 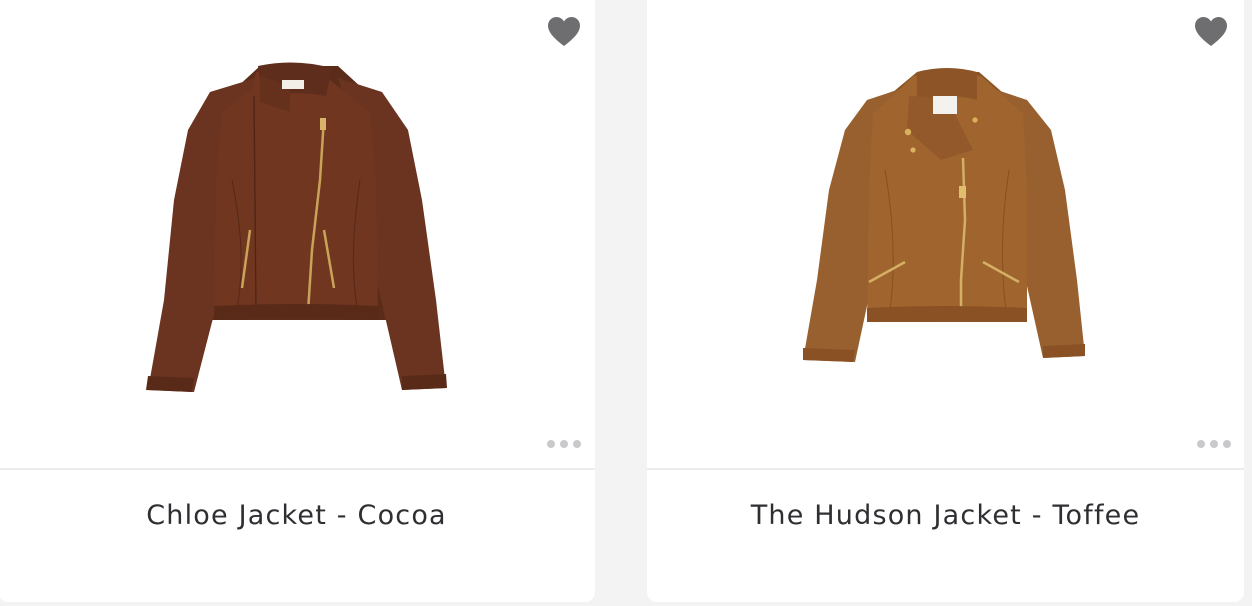 I want to click on product-title: Chloe Jacket - Cocoa, so click(x=297, y=515).